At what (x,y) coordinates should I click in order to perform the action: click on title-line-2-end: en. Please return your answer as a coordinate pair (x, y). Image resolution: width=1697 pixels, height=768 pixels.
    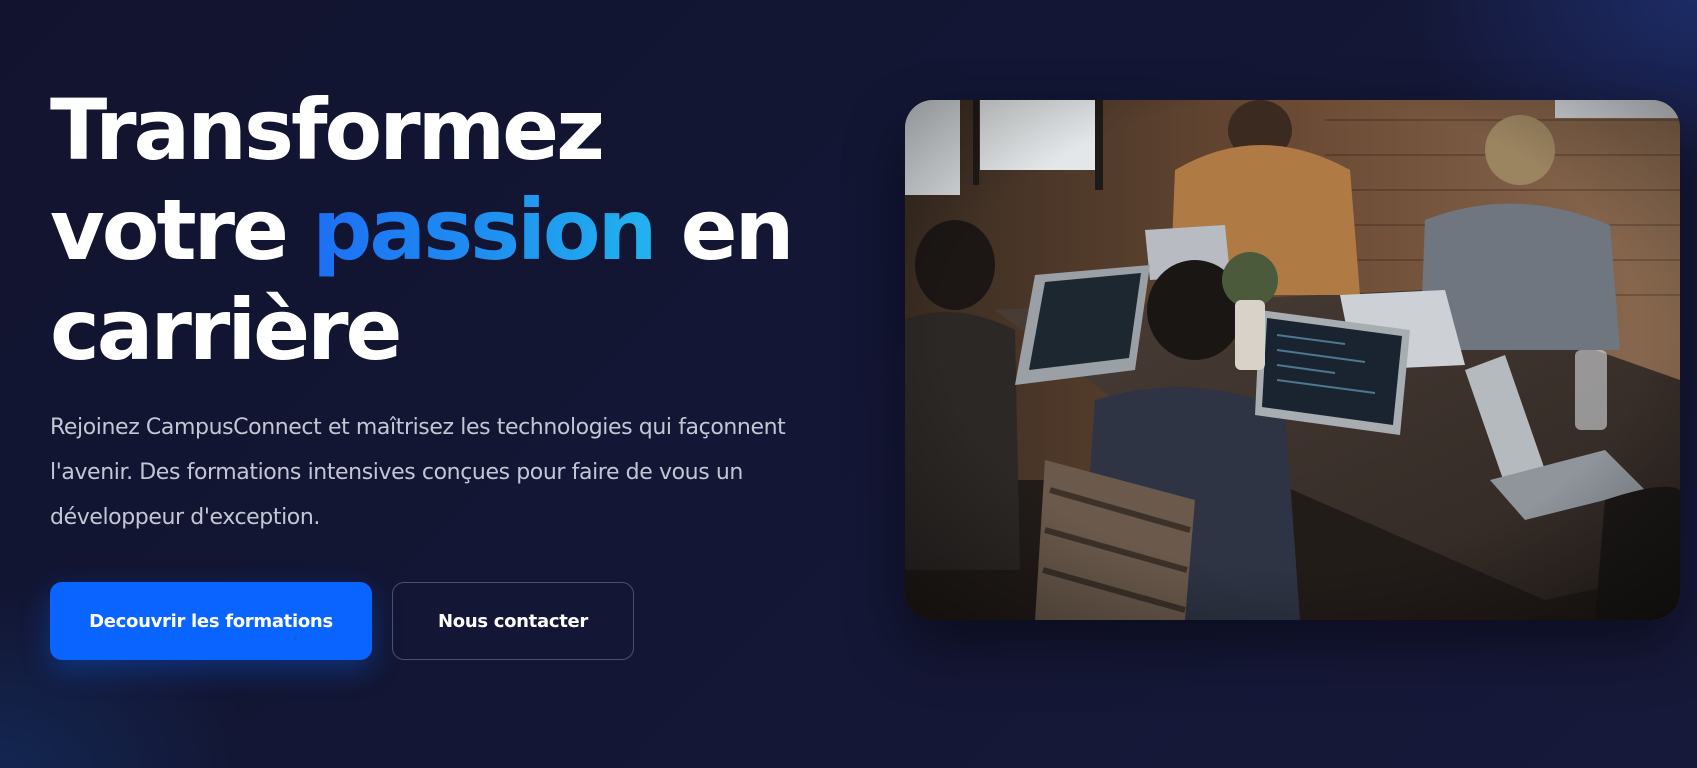
    Looking at the image, I should click on (724, 230).